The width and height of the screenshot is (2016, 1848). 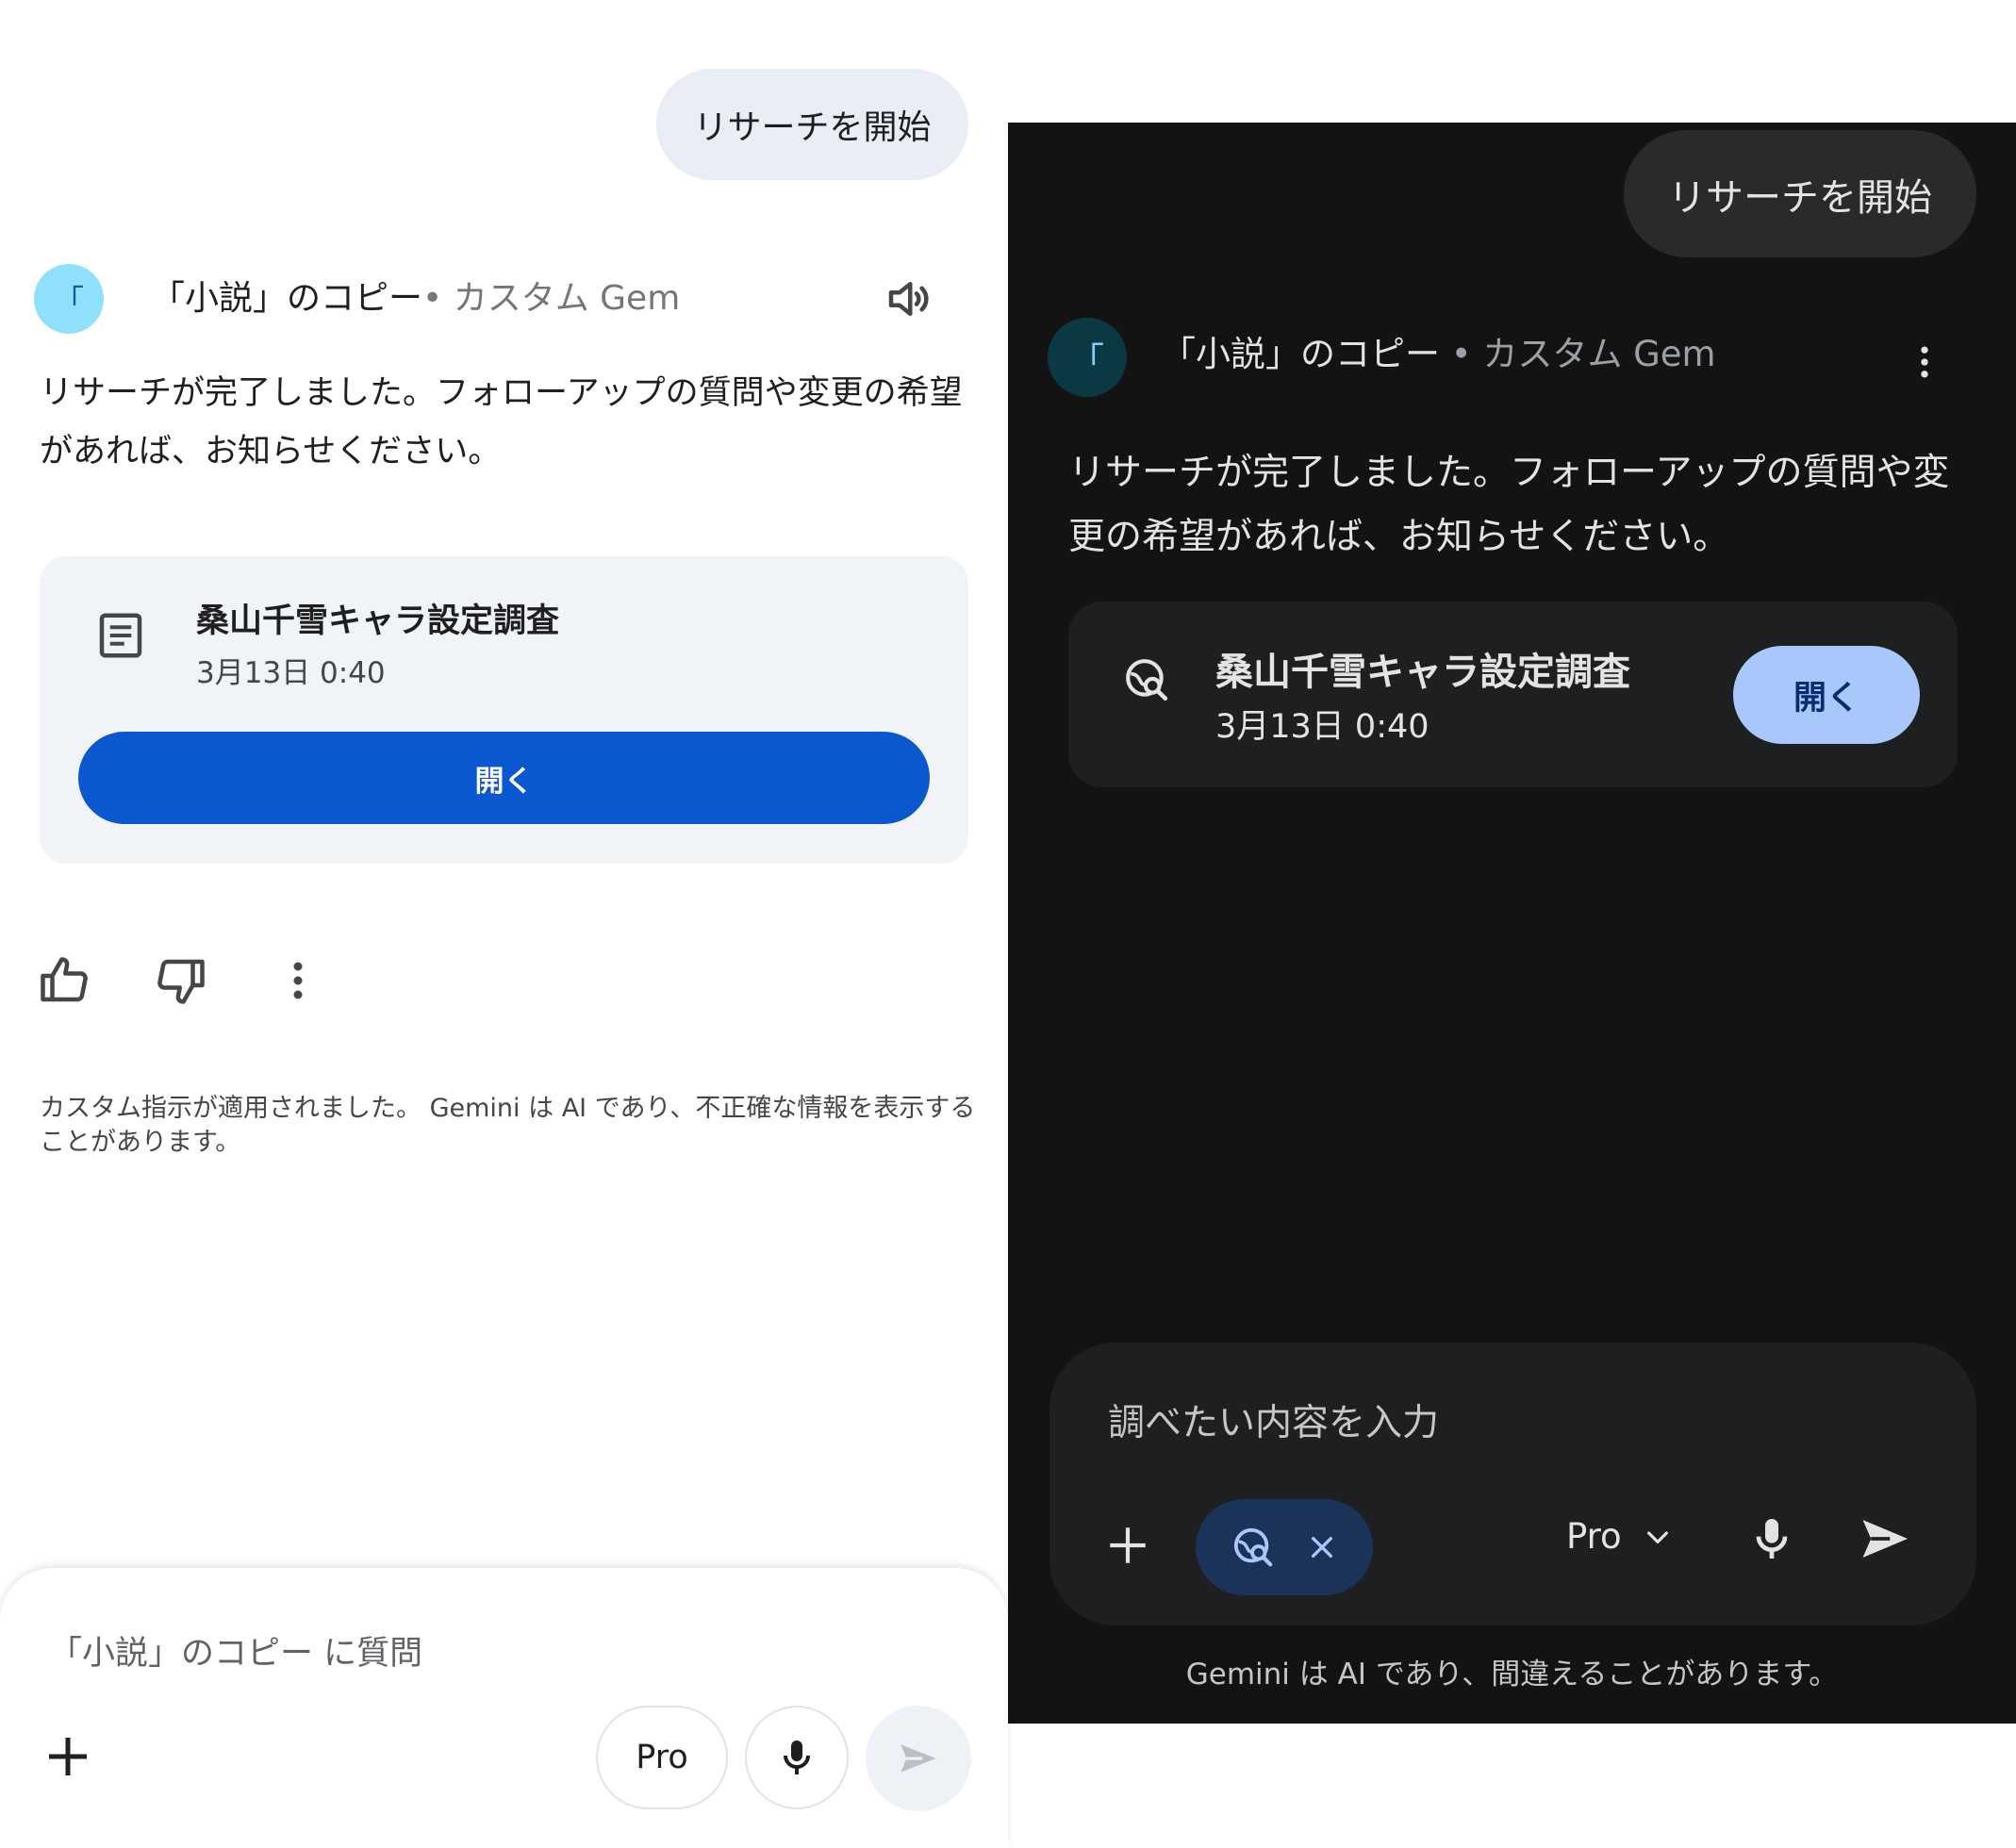 I want to click on send-button, so click(x=918, y=1758).